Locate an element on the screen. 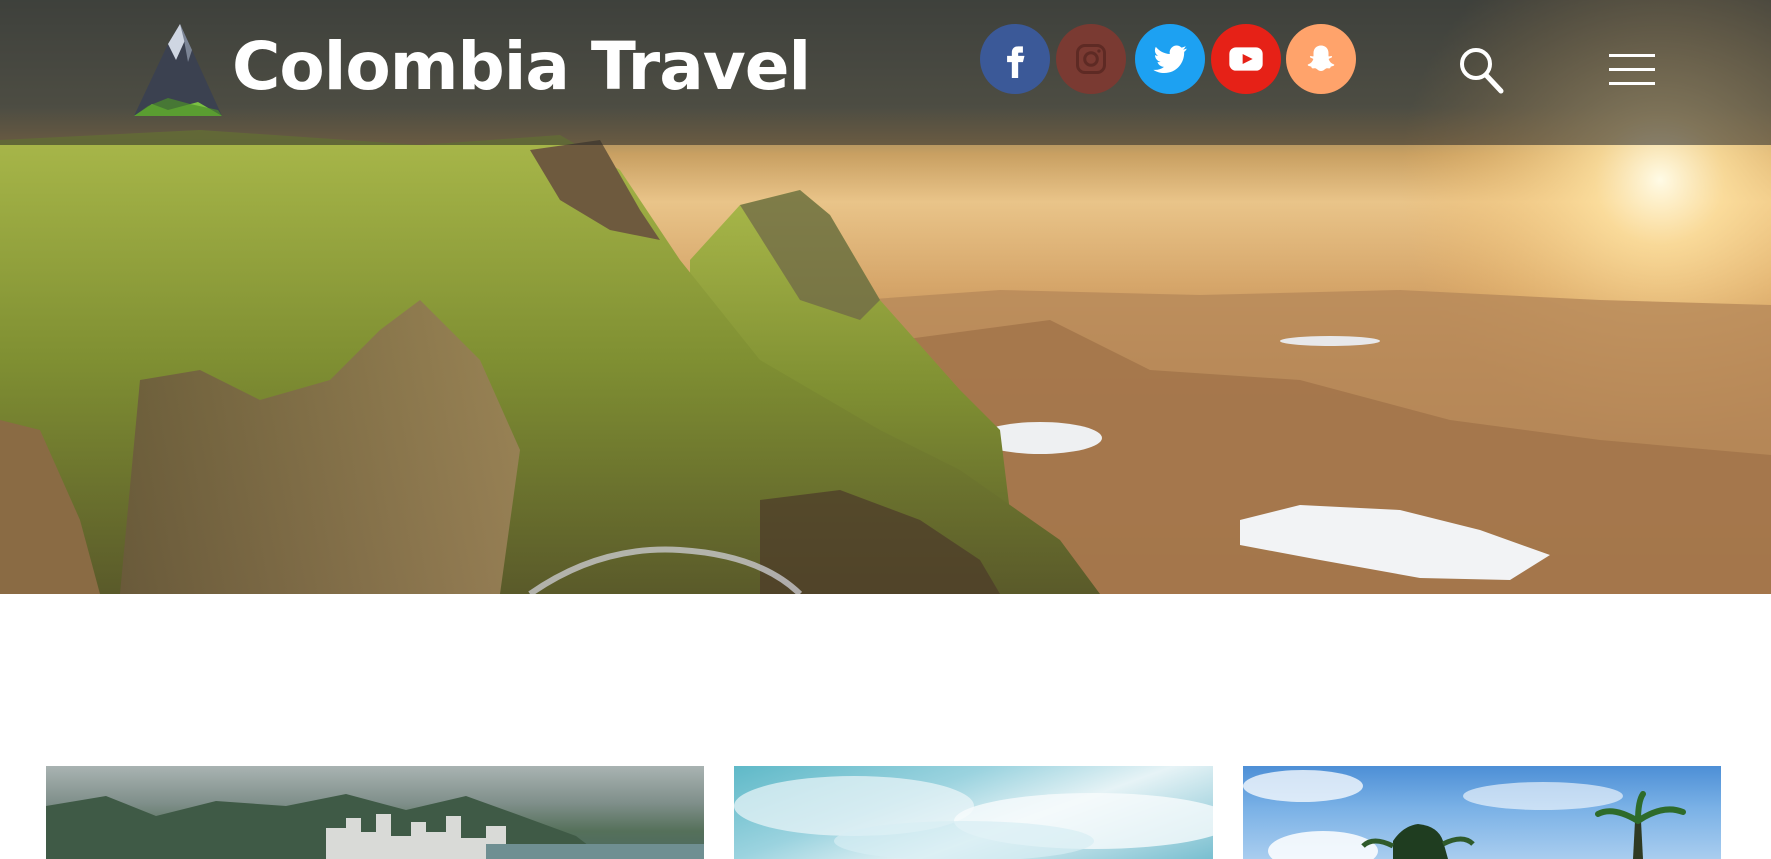 The height and width of the screenshot is (859, 1771). search-button is located at coordinates (1481, 70).